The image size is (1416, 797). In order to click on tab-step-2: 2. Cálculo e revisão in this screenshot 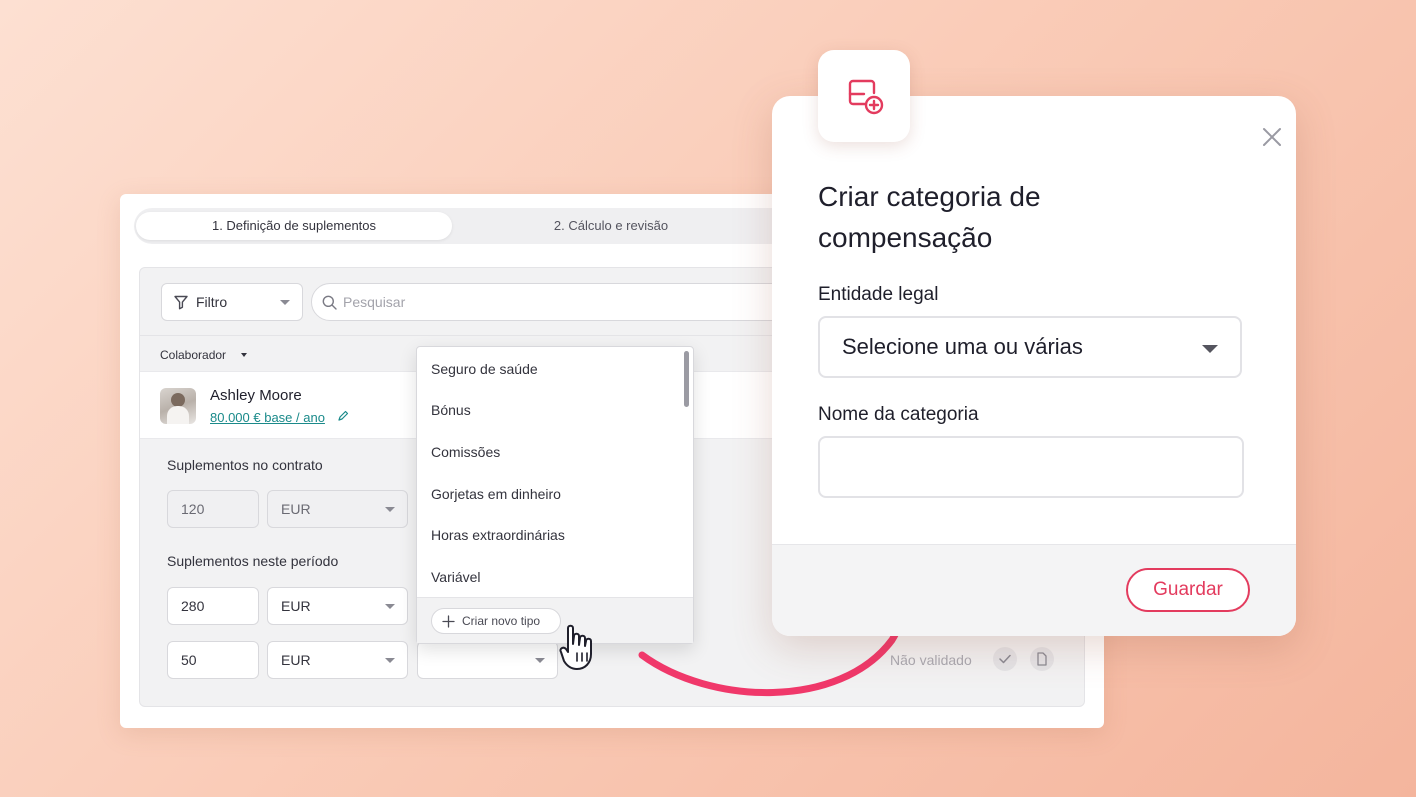, I will do `click(611, 226)`.